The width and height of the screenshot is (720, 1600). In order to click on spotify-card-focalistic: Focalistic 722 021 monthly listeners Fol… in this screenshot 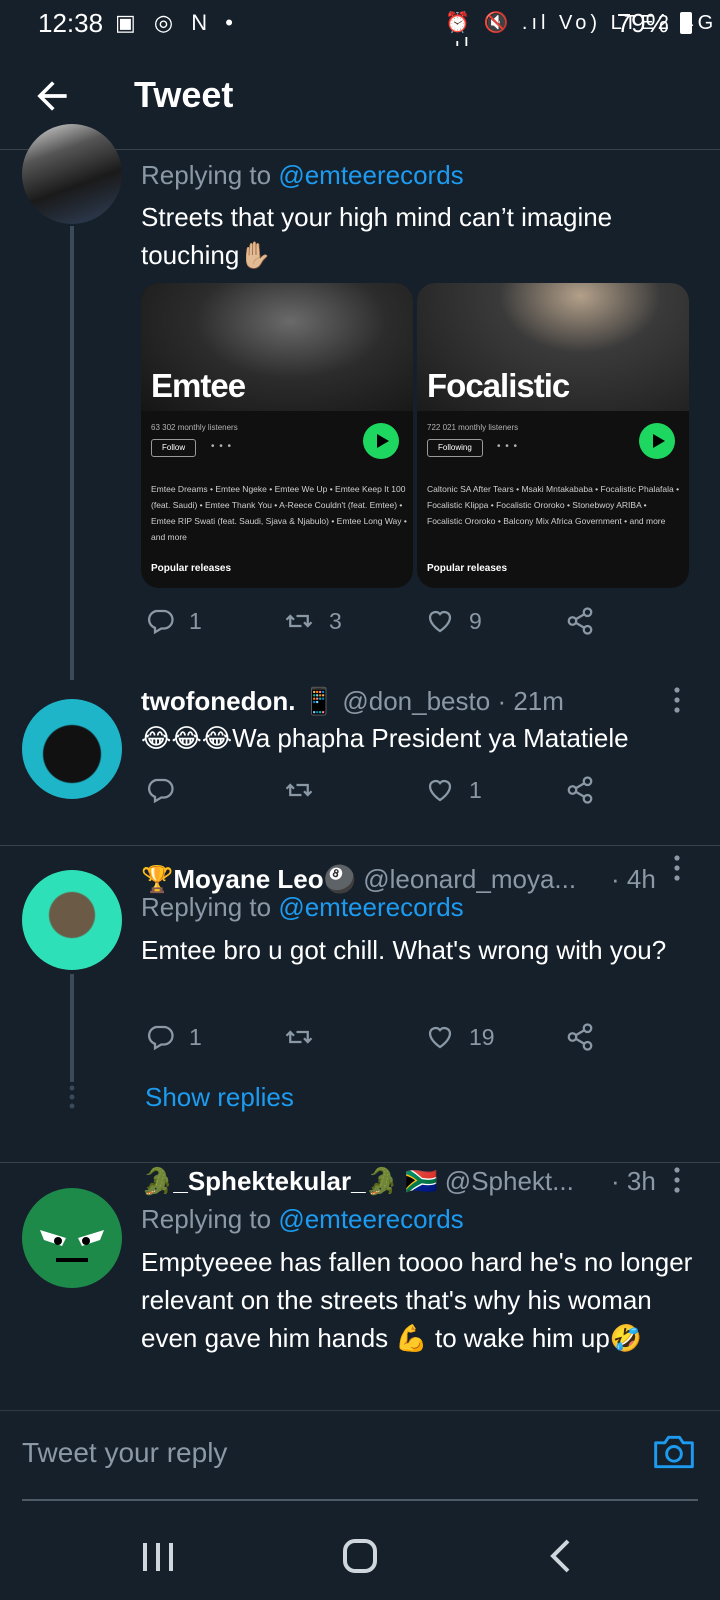, I will do `click(553, 435)`.